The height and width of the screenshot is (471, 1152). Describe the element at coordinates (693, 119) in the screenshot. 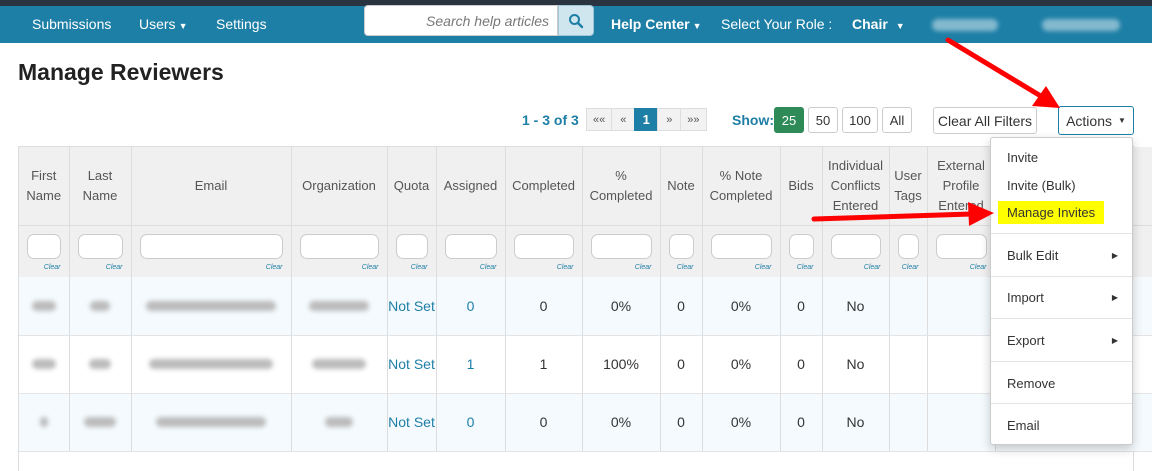

I see `page-last-button: »»` at that location.